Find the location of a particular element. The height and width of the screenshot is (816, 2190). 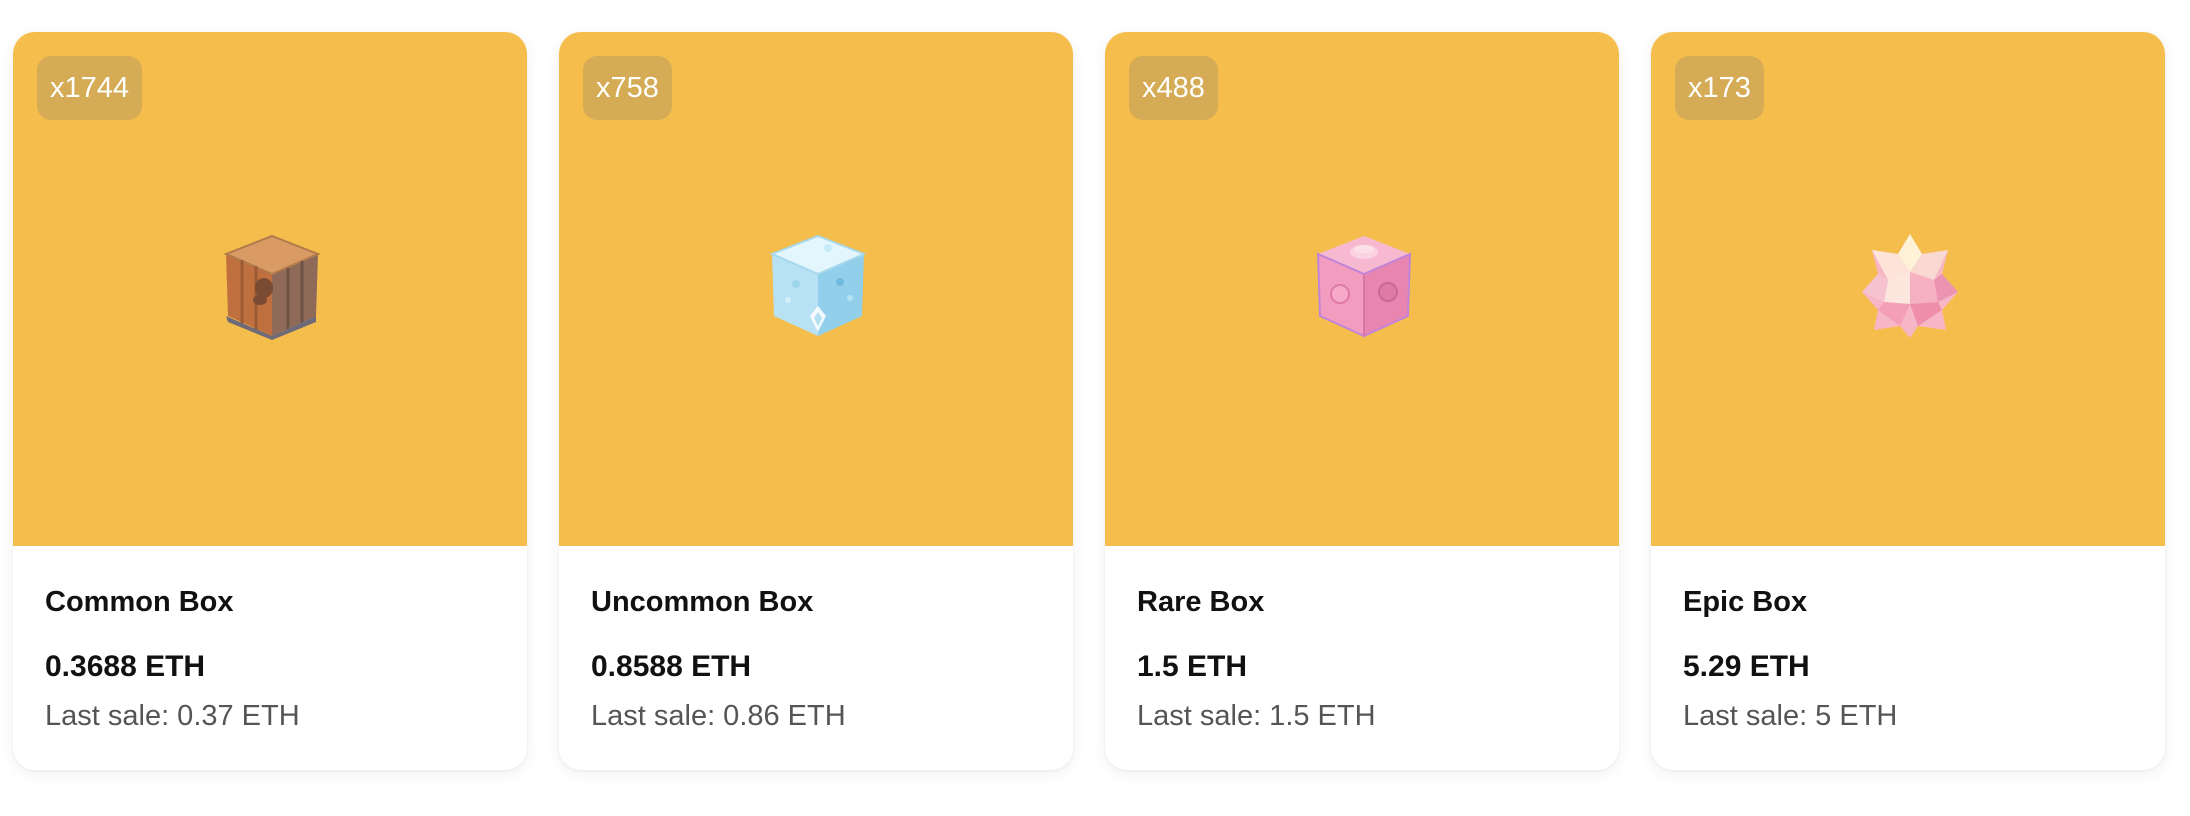

wooden-box-icon is located at coordinates (272, 287).